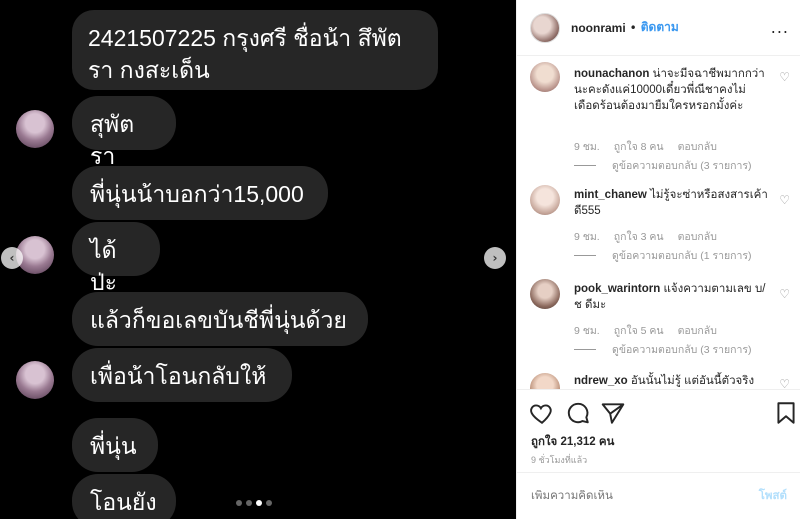 This screenshot has width=800, height=519. I want to click on comment-meta: 9 ชม. ถูกใจ 3 คน ตอบกลับ, so click(645, 236).